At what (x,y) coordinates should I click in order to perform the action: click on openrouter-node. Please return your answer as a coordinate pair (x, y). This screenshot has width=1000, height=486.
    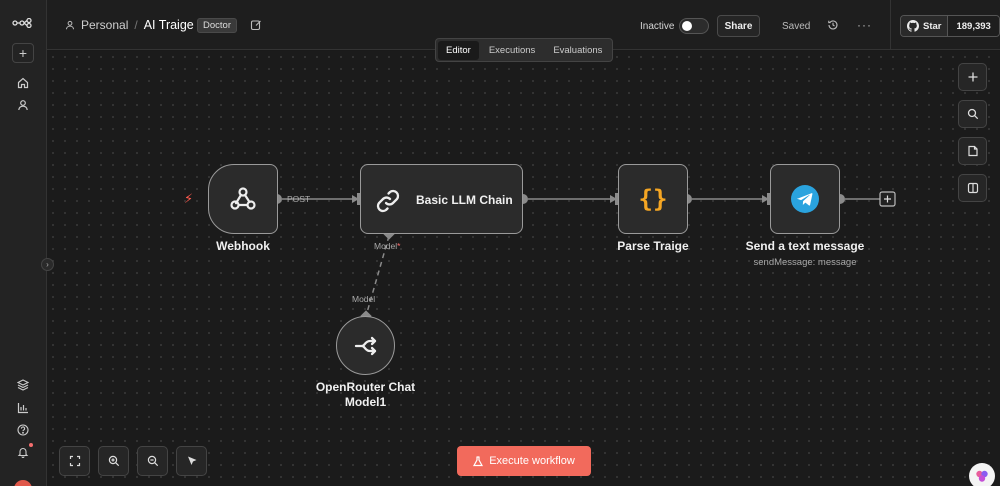
    Looking at the image, I should click on (365, 345).